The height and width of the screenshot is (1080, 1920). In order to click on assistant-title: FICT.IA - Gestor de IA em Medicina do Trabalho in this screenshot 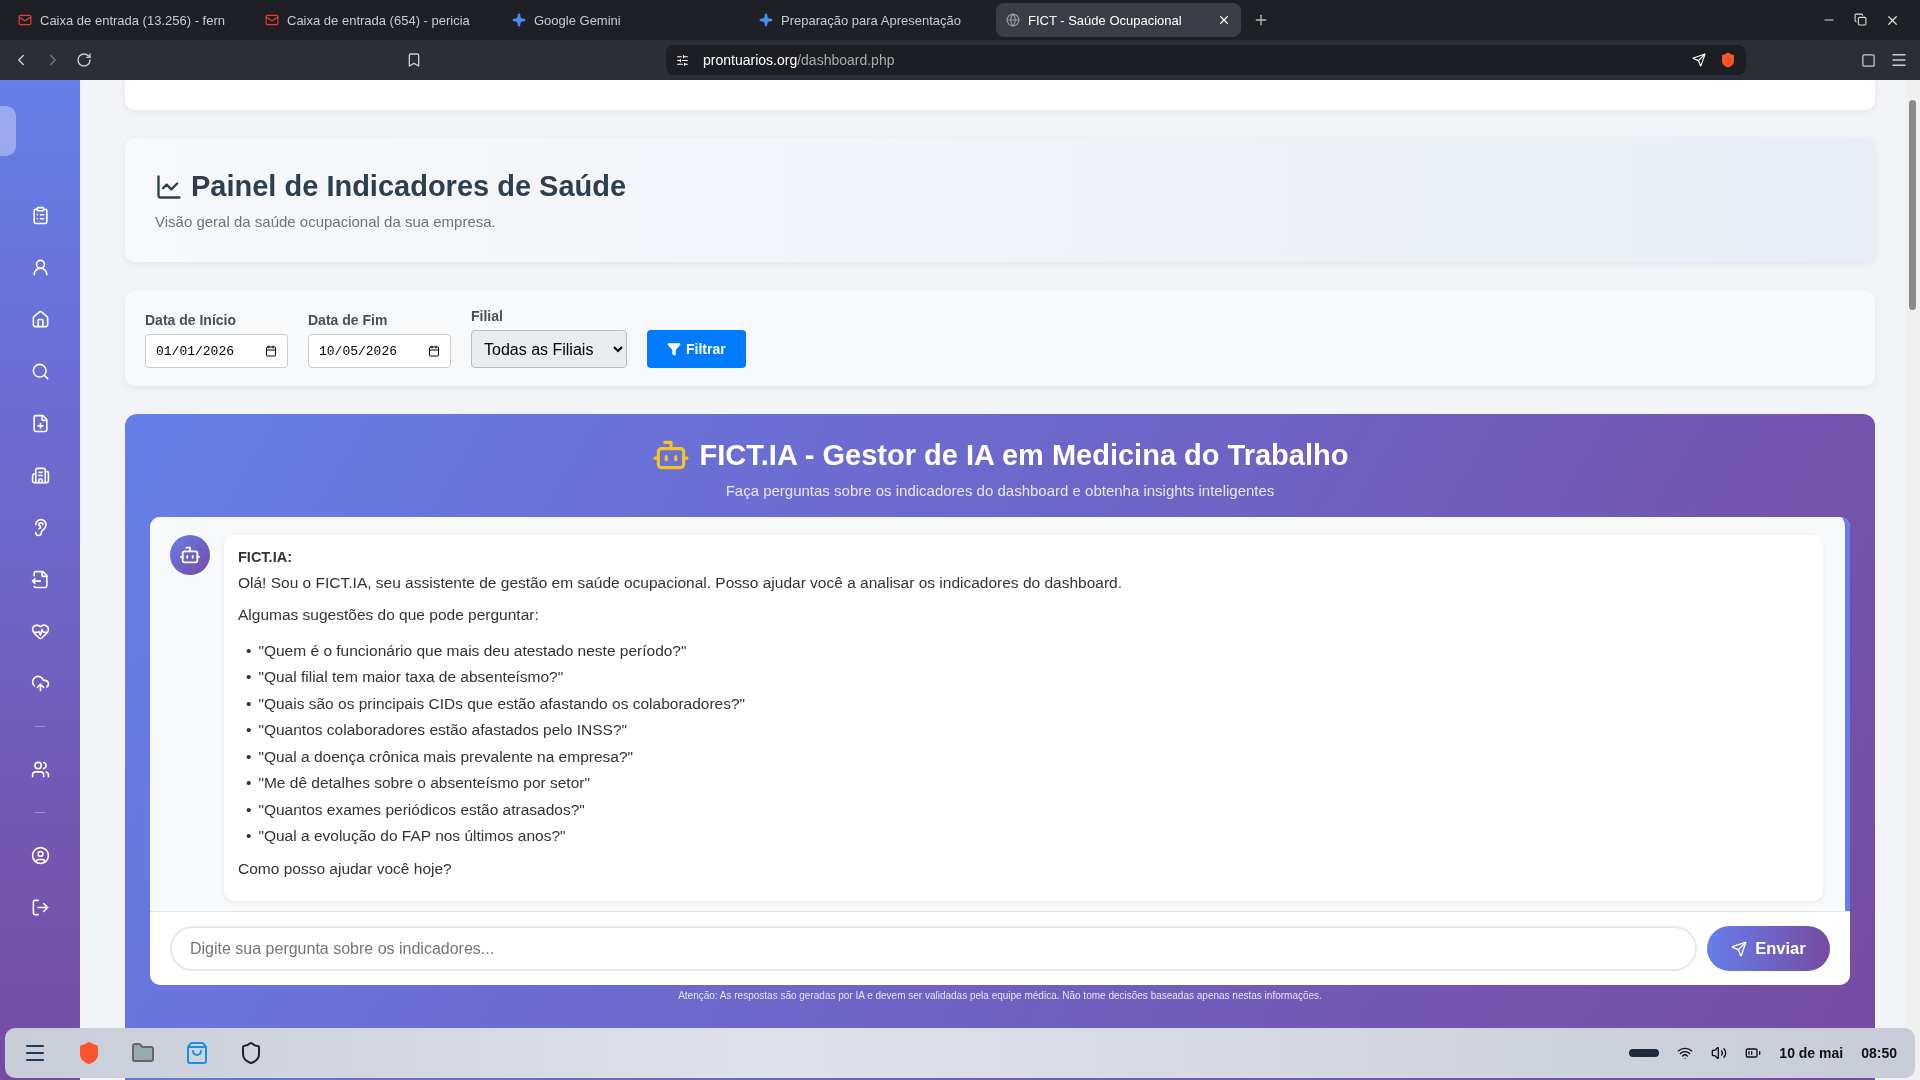, I will do `click(1024, 455)`.